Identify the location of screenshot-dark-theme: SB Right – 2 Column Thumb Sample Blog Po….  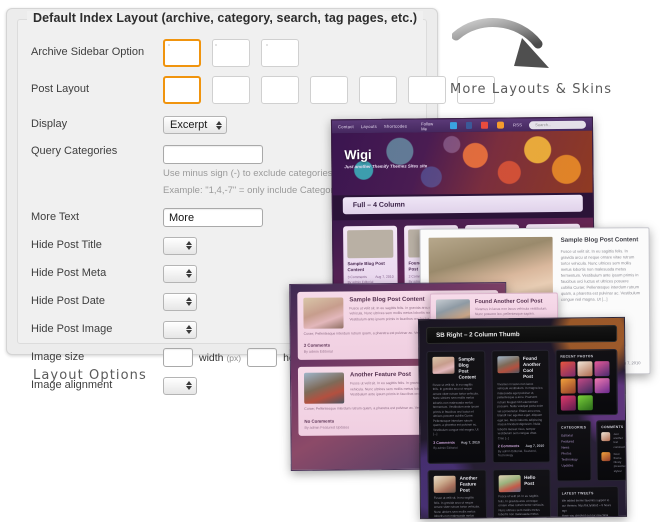
(522, 418).